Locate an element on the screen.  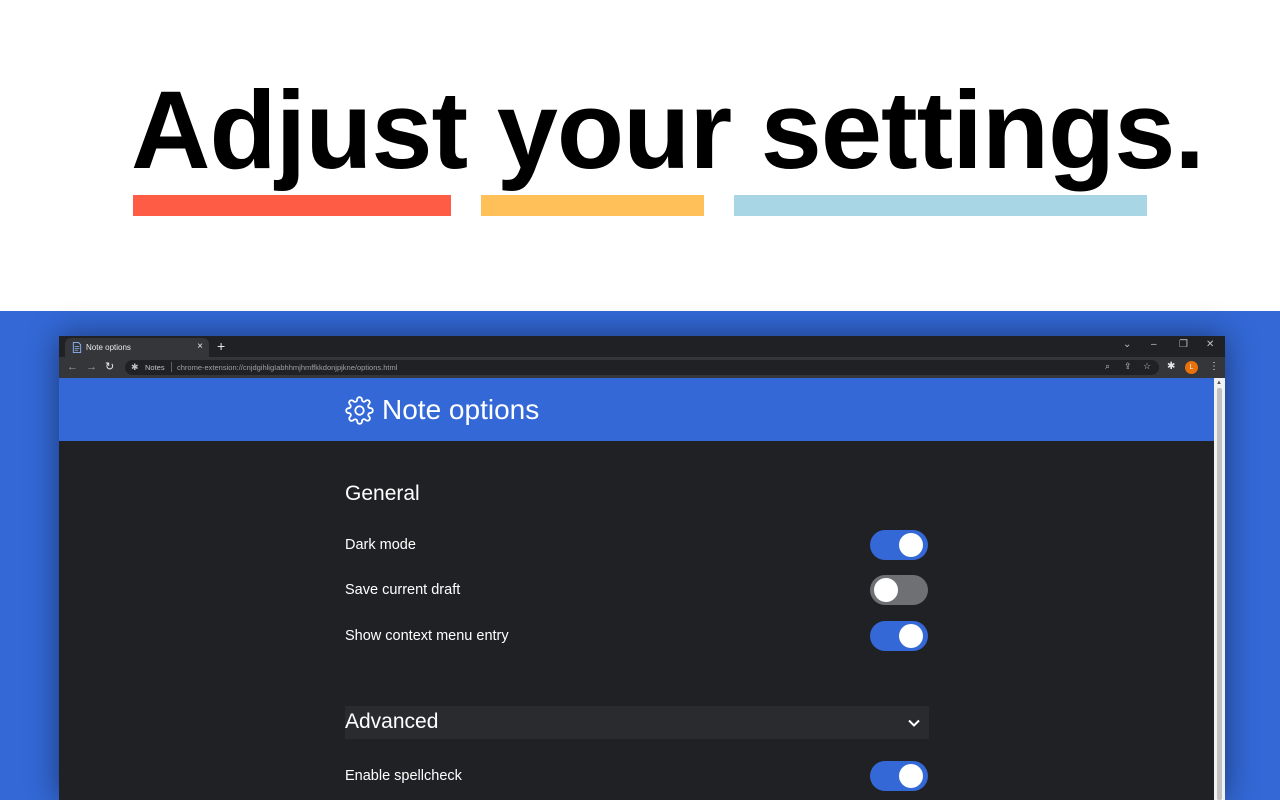
puzzle-icon: ✱ is located at coordinates (135, 367).